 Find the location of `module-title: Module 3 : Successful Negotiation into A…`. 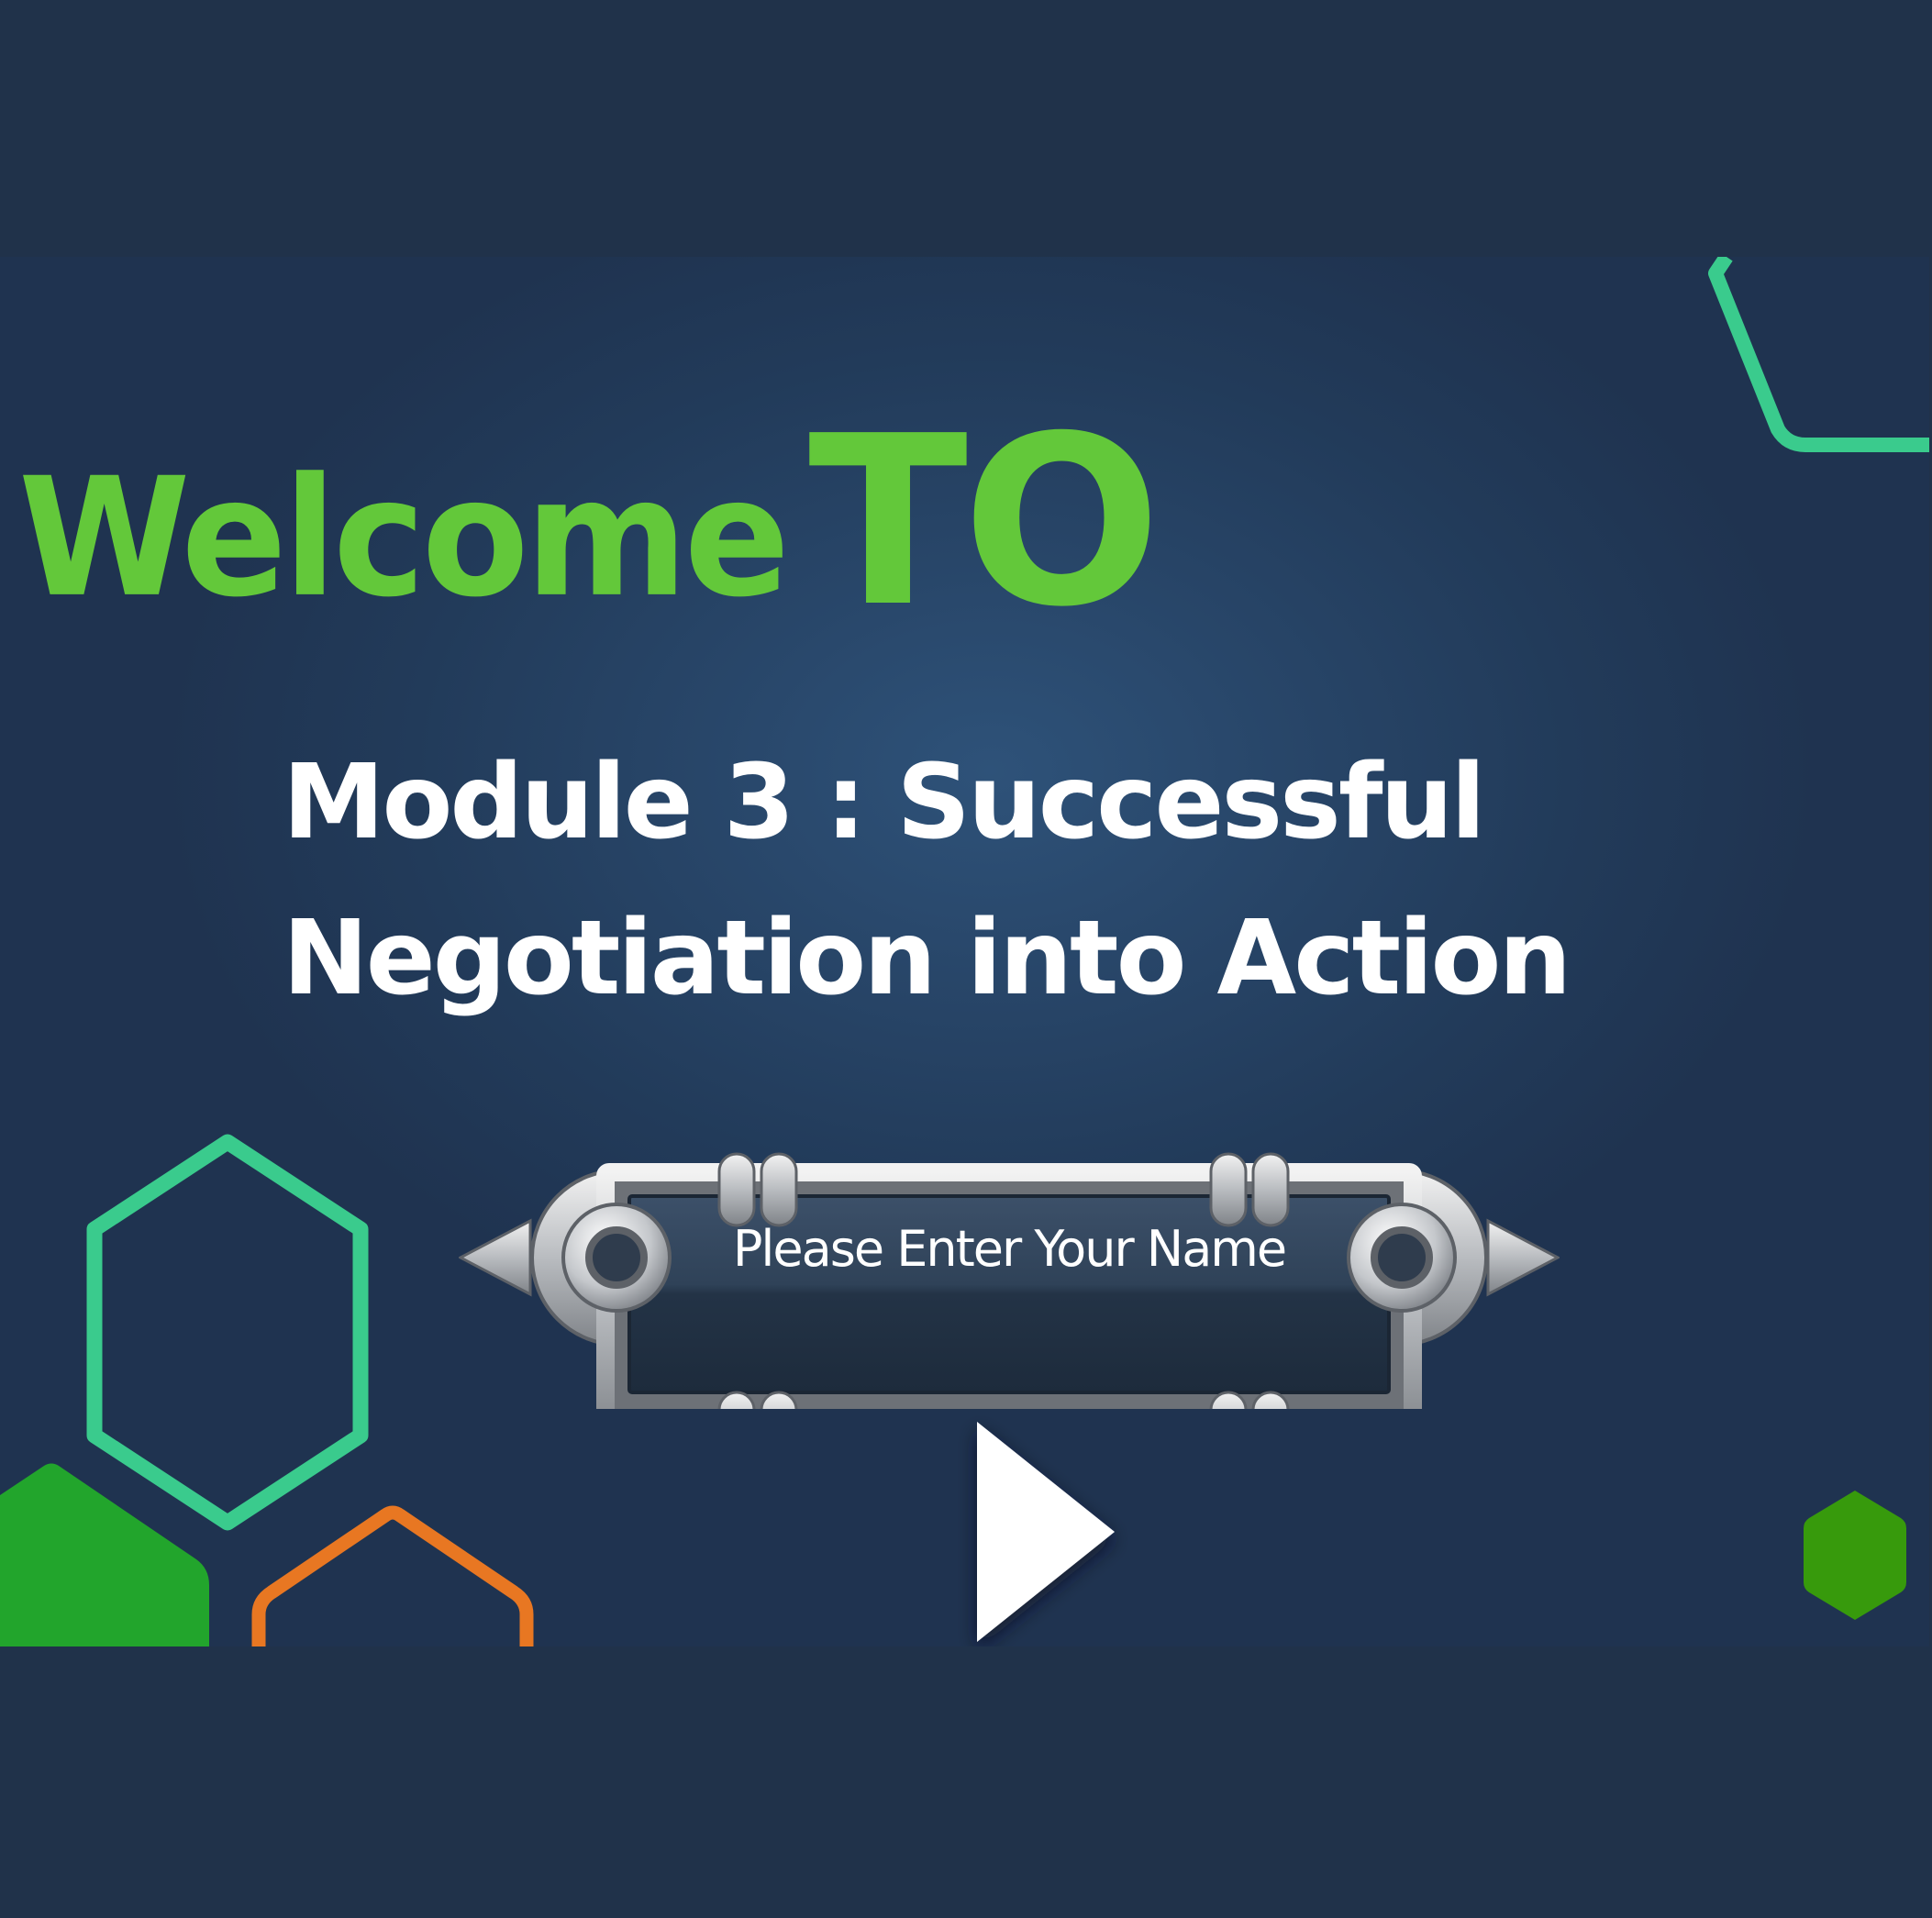

module-title: Module 3 : Successful Negotiation into A… is located at coordinates (927, 880).